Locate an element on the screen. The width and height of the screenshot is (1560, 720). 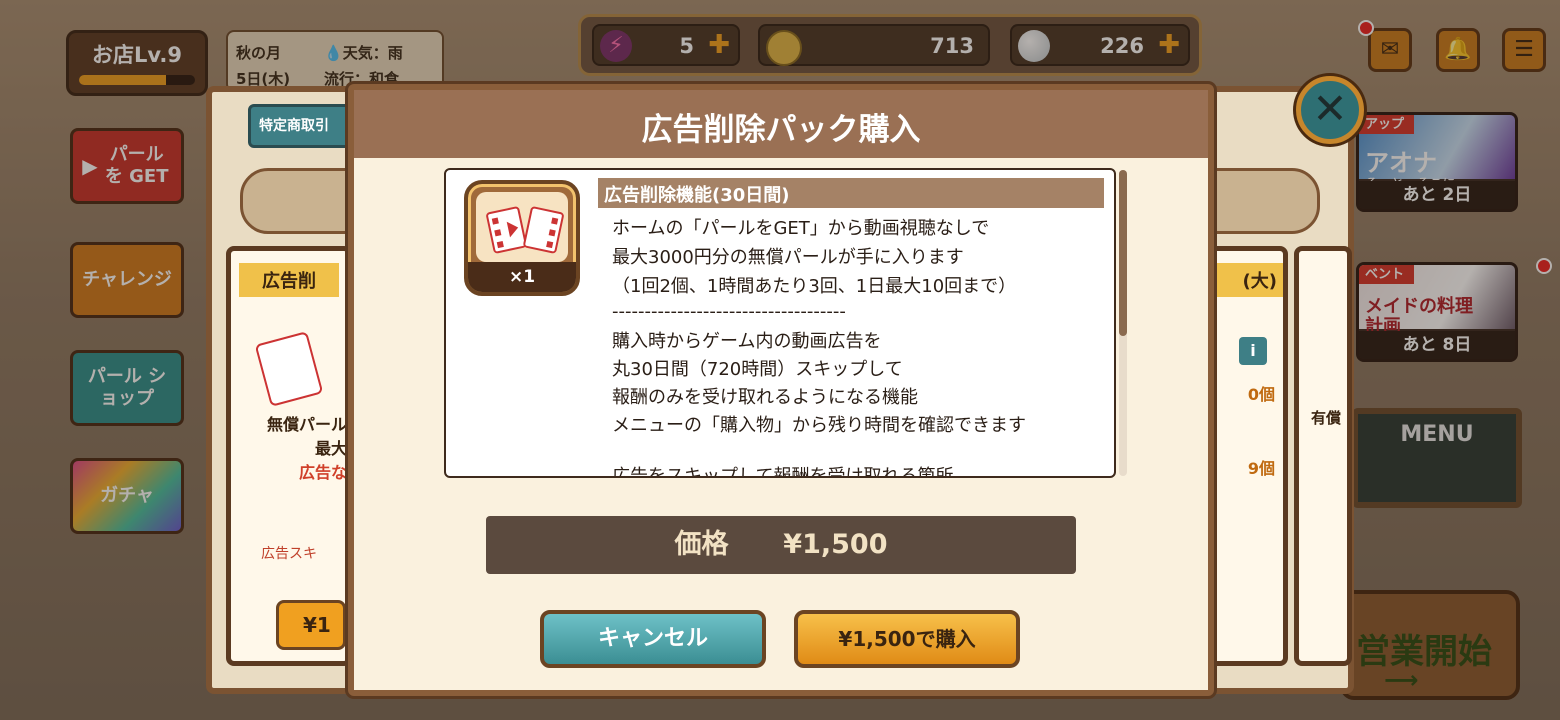
cancel-label: キャンセル is located at coordinates (652, 638).